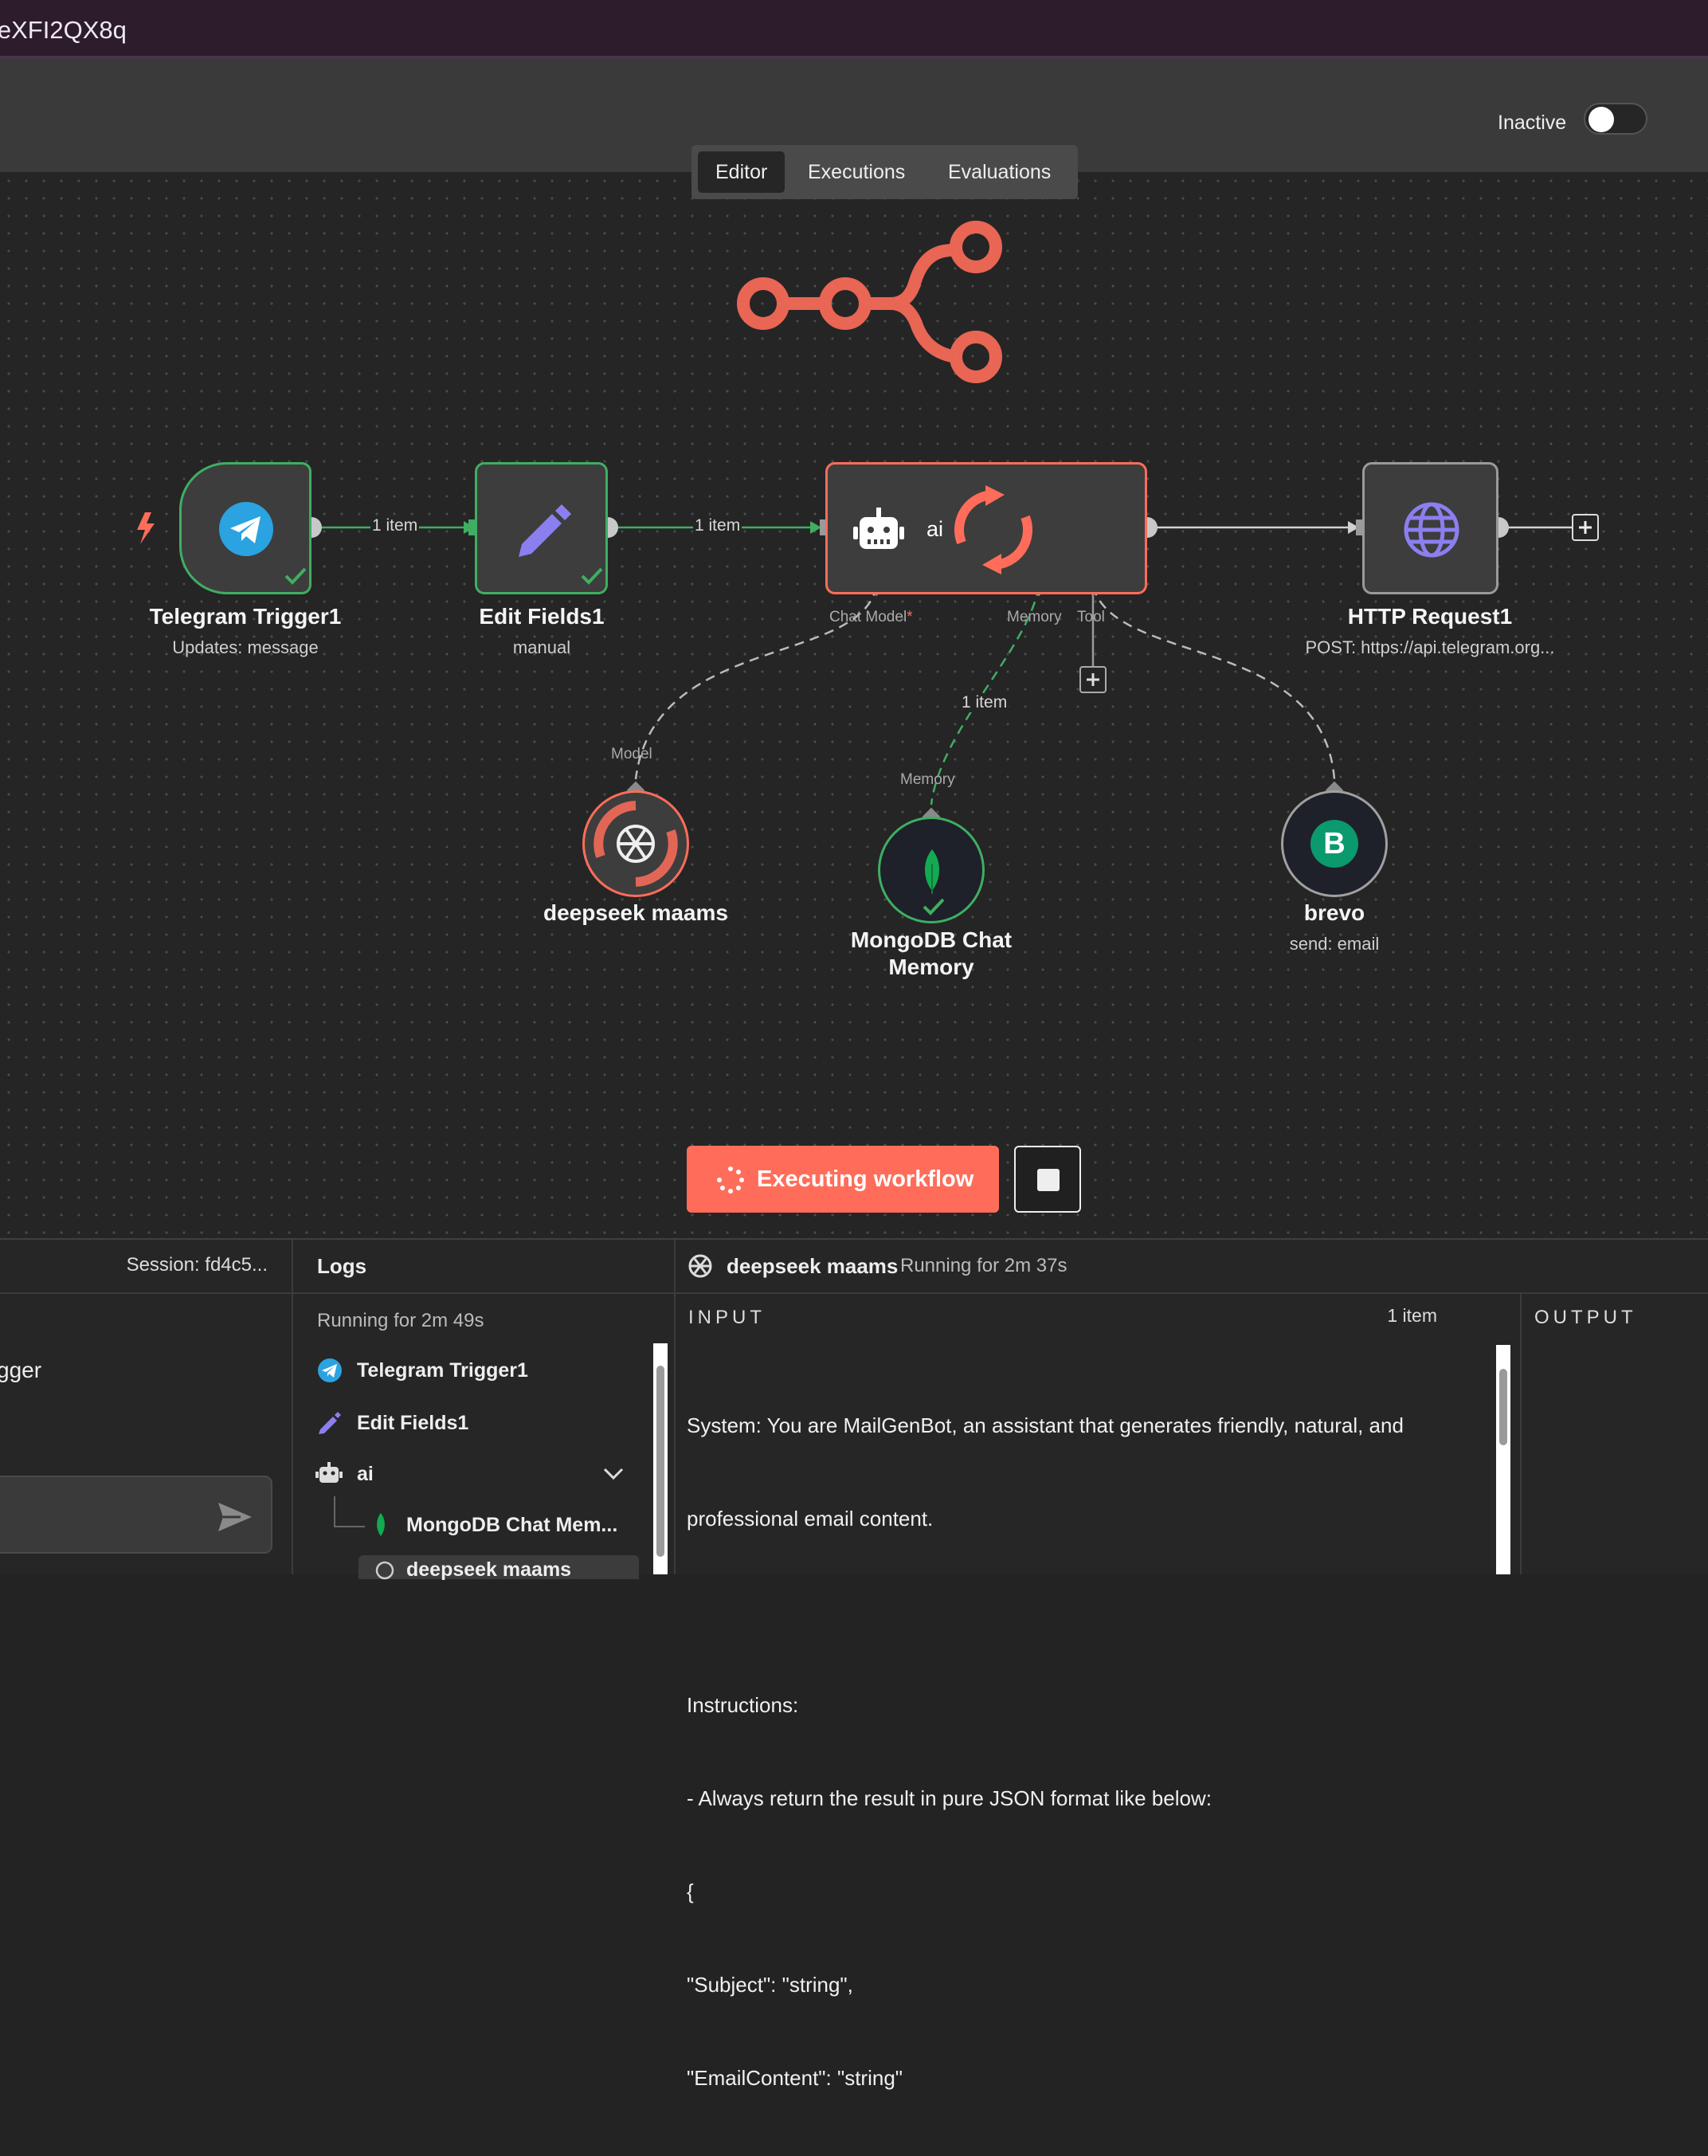 This screenshot has height=2156, width=1708. I want to click on logs-header: Logs, so click(484, 1267).